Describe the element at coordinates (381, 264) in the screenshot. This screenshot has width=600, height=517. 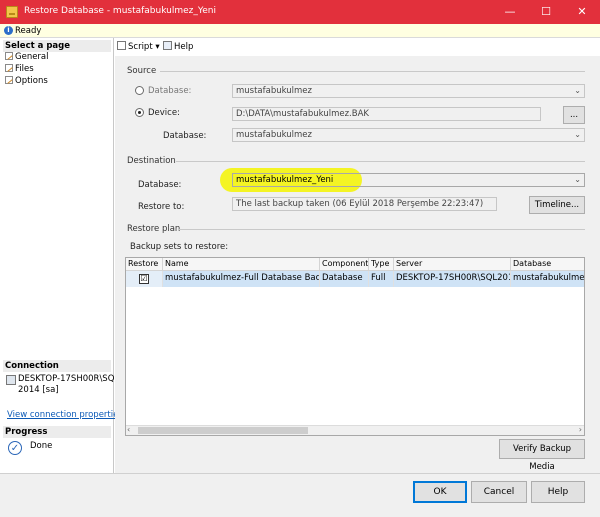
I see `column-header-type: Type` at that location.